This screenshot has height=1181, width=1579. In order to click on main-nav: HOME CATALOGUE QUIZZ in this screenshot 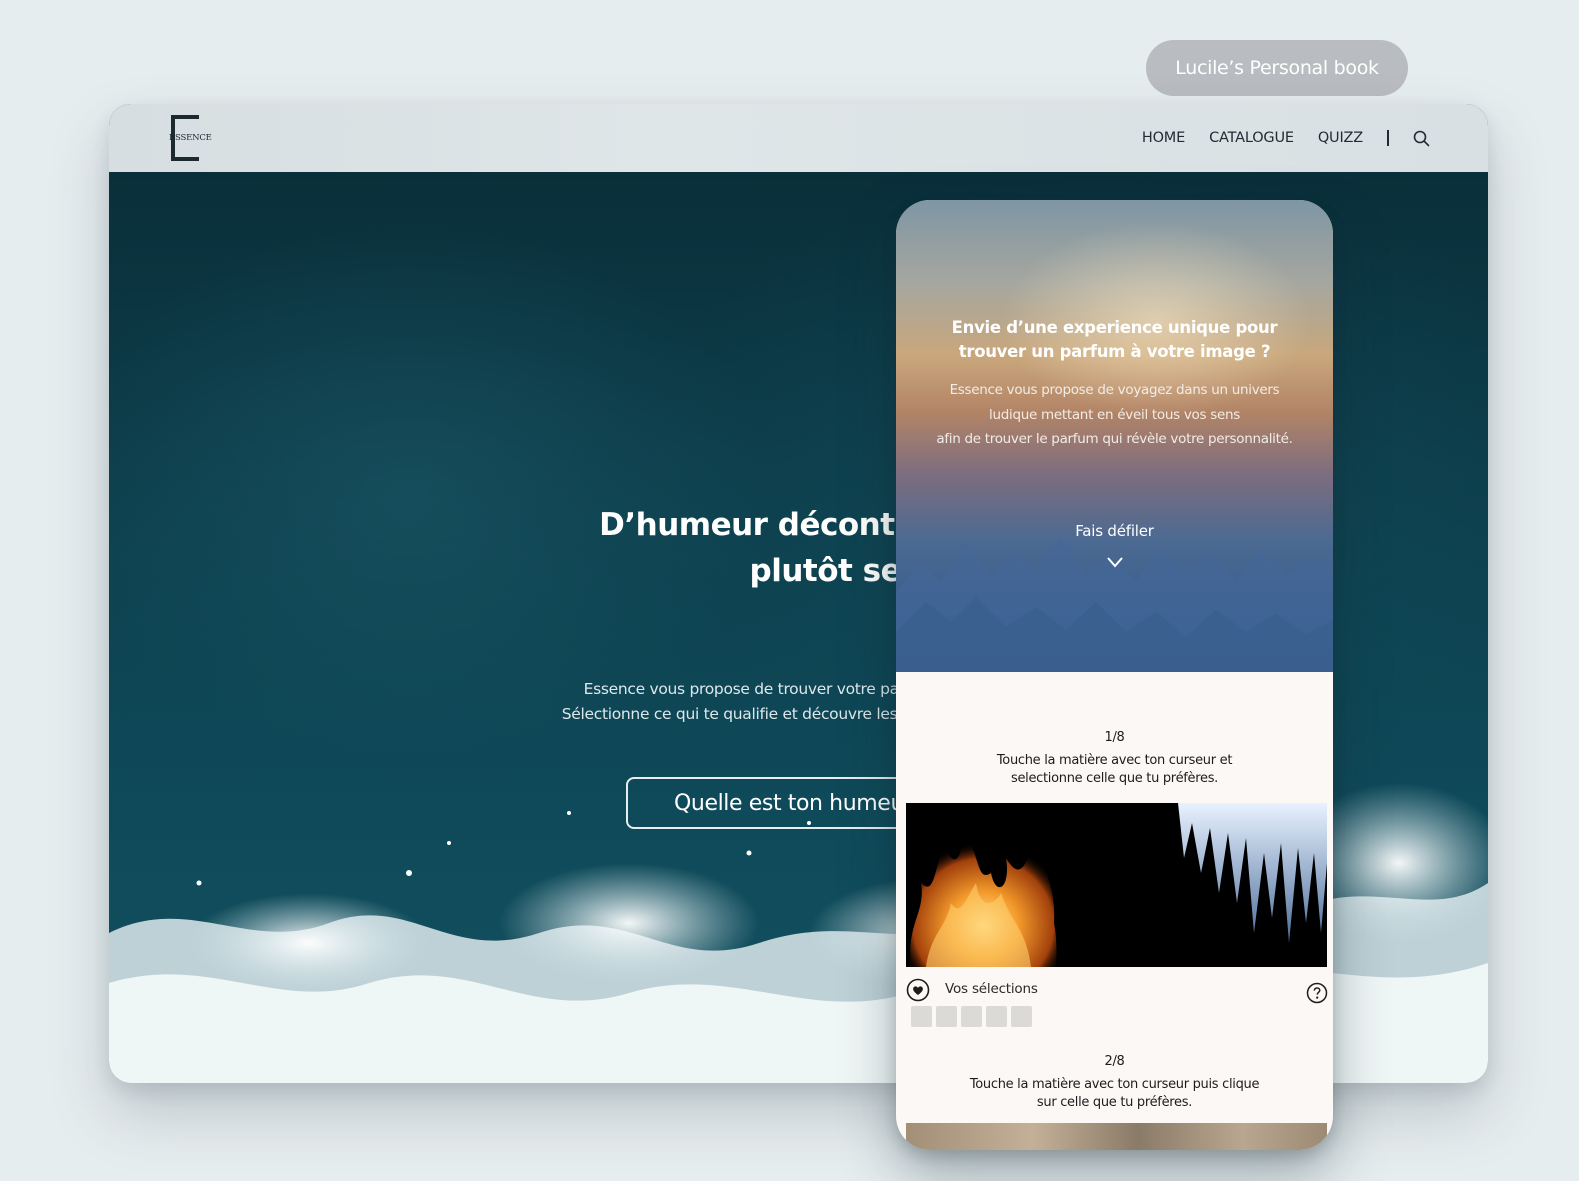, I will do `click(1286, 138)`.